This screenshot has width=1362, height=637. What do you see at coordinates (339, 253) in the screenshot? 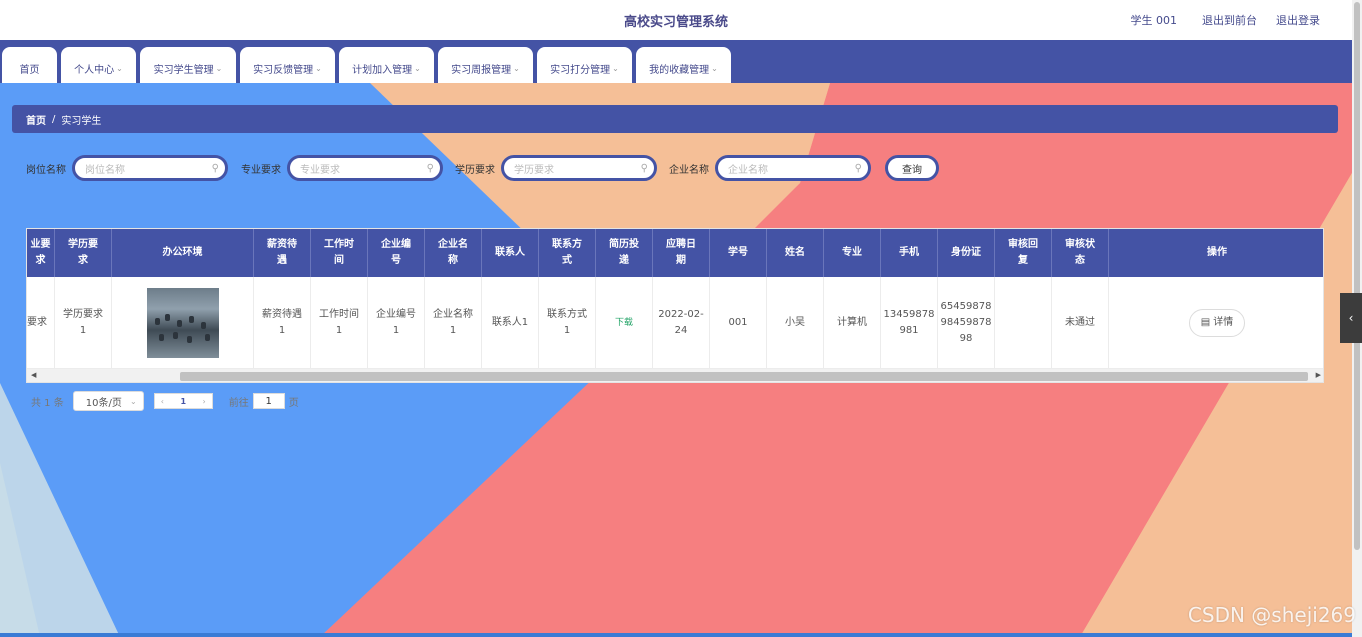
I see `th-work-time: 工作时 间` at bounding box center [339, 253].